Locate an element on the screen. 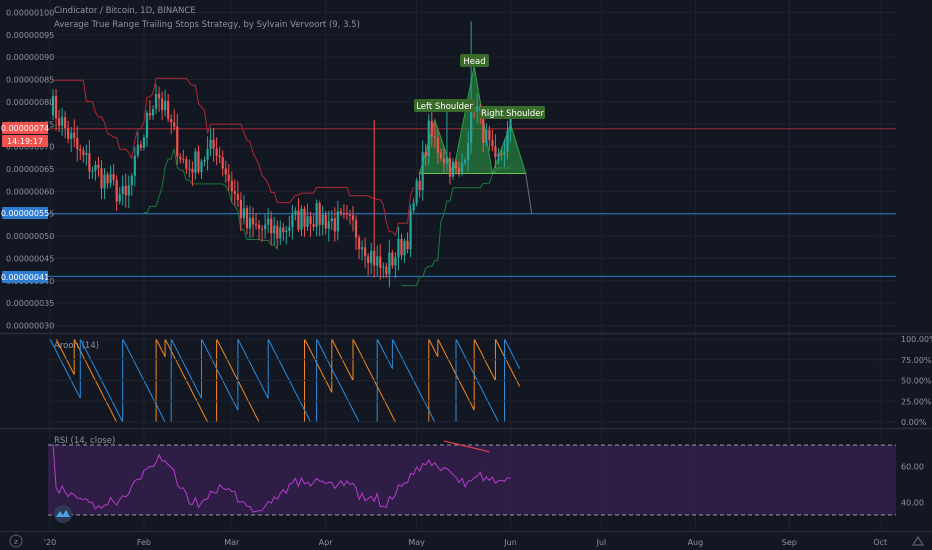  rsi-tick-label: 40.00 is located at coordinates (912, 503).